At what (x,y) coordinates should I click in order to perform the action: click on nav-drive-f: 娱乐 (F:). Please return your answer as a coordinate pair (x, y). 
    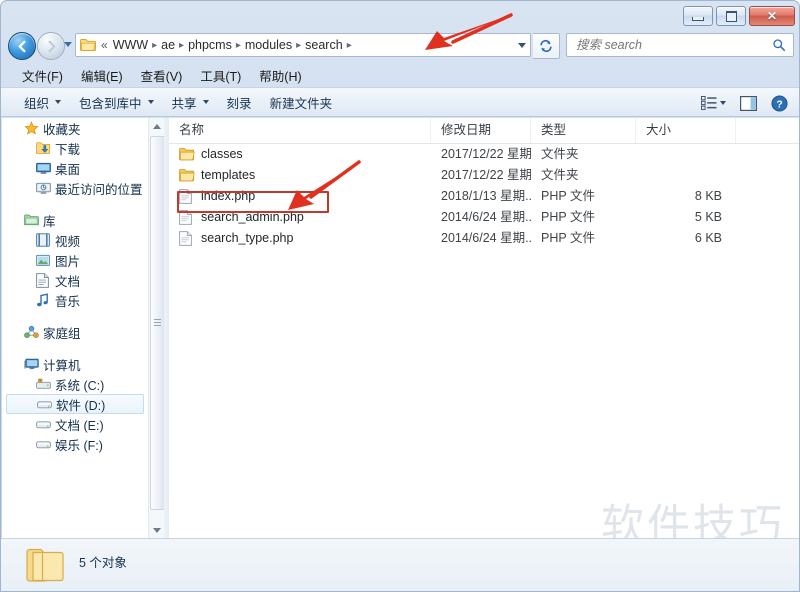
    Looking at the image, I should click on (75, 444).